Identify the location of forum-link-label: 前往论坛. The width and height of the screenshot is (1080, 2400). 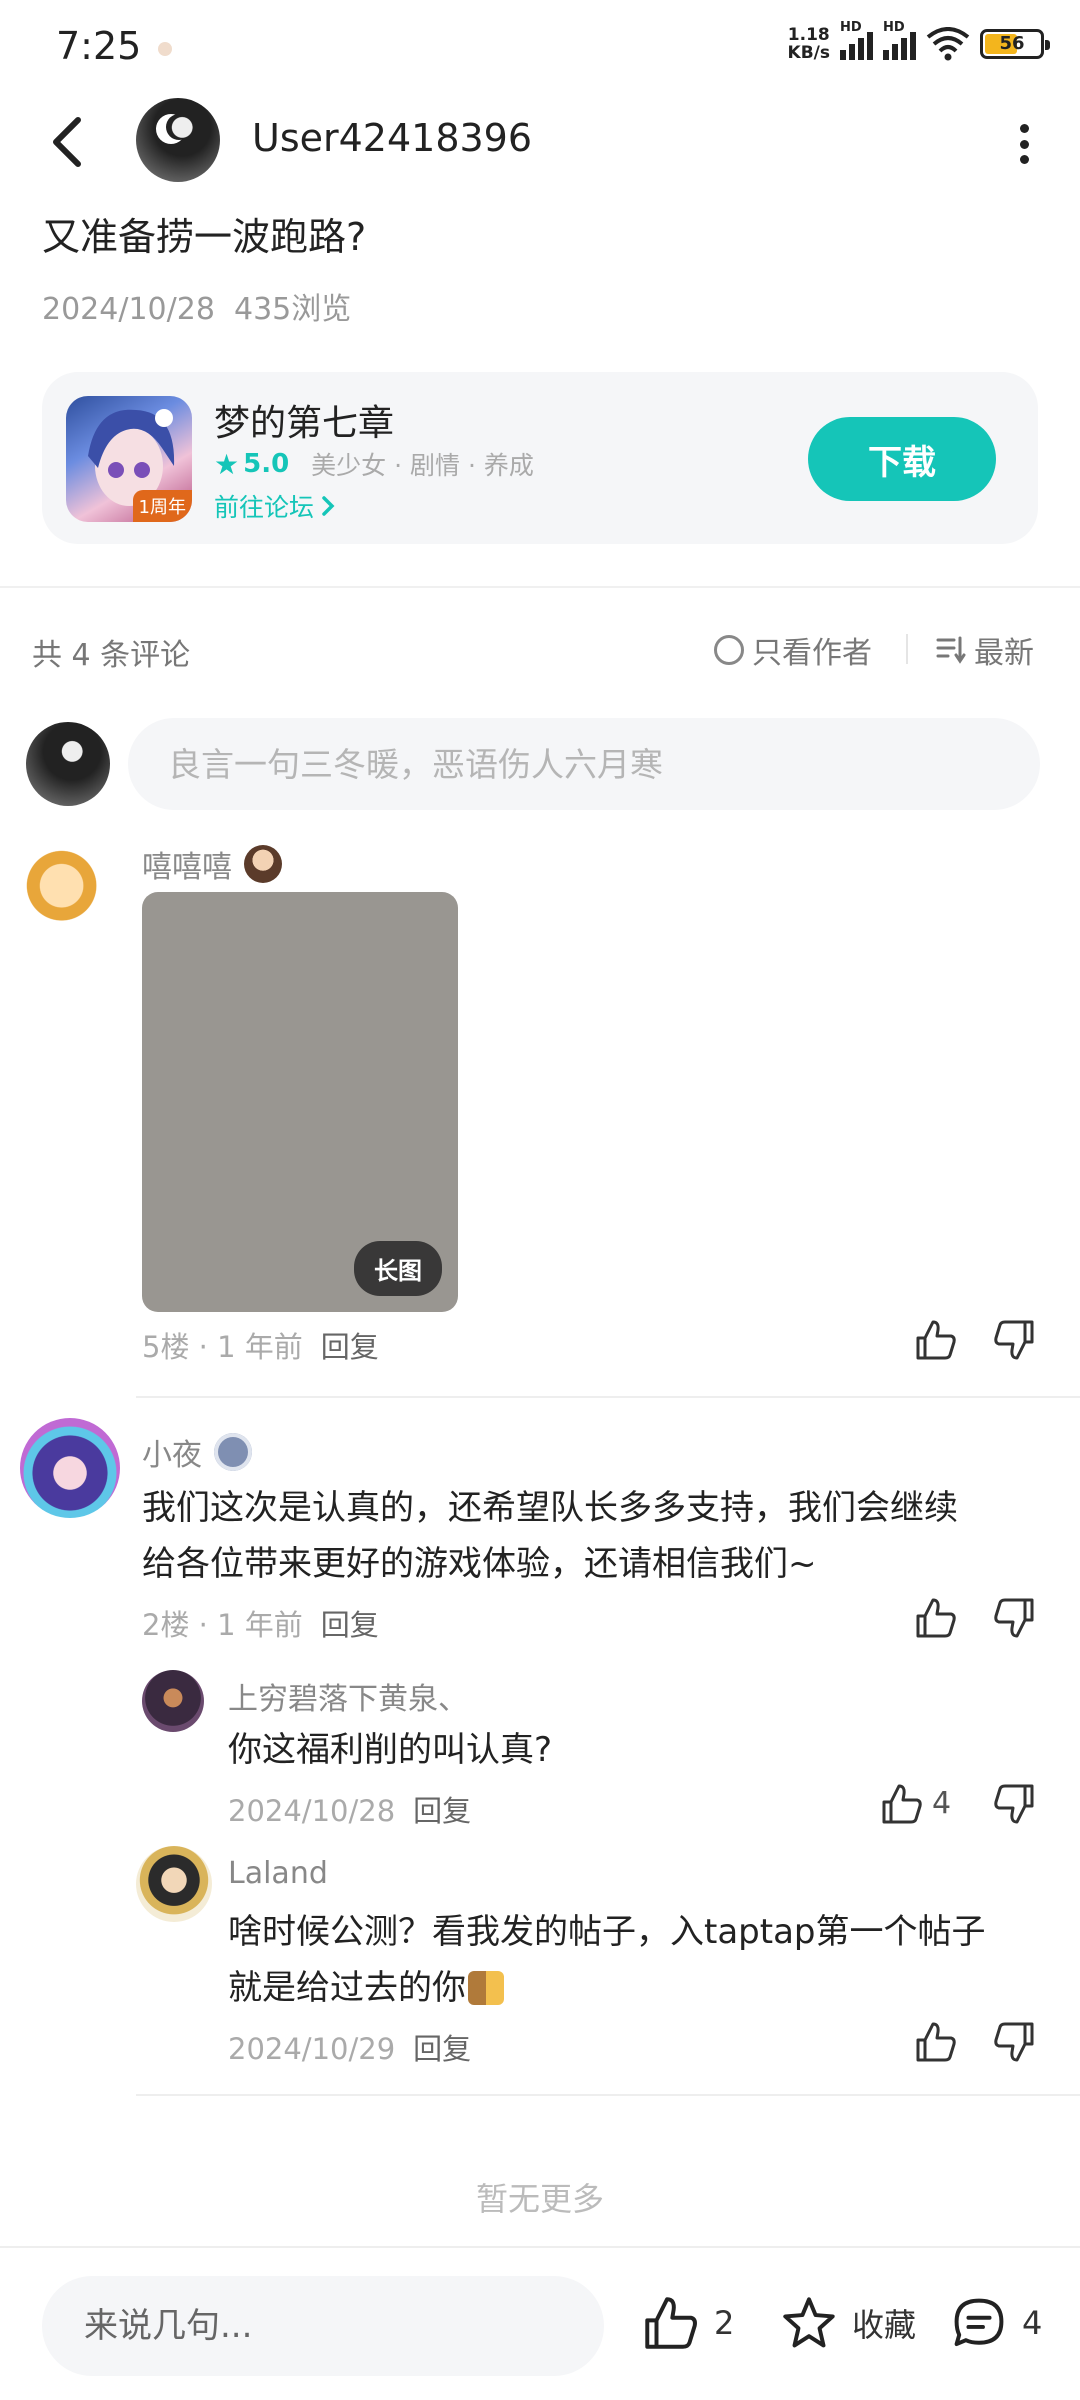
(264, 507).